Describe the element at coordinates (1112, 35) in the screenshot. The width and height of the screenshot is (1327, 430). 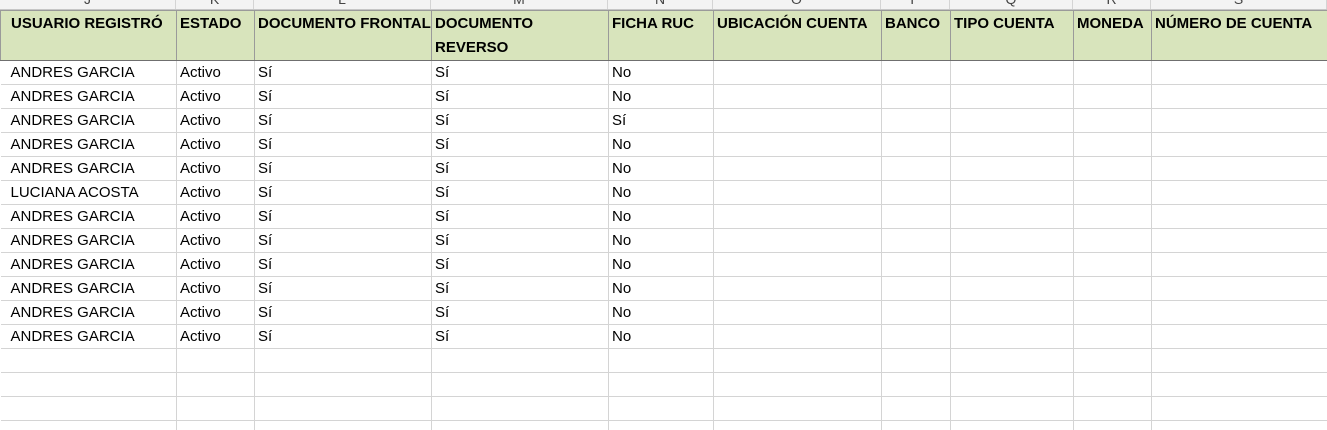
I see `header-cell: MONEDA` at that location.